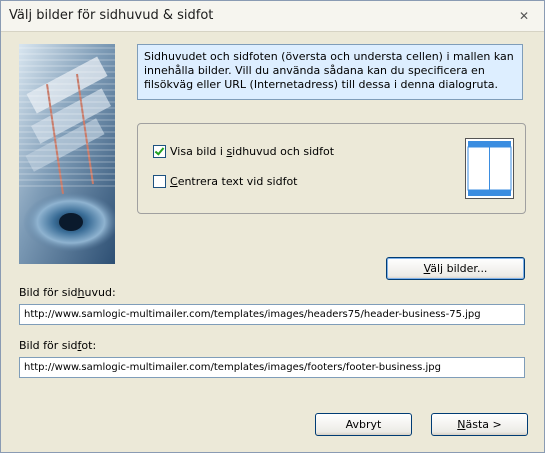 This screenshot has width=545, height=453. What do you see at coordinates (159, 181) in the screenshot?
I see `center-text-checkbox` at bounding box center [159, 181].